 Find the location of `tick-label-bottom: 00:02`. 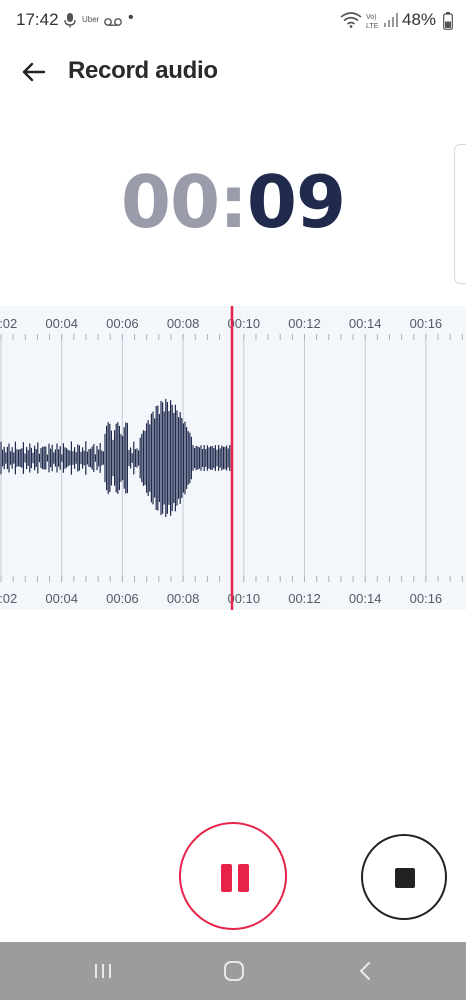

tick-label-bottom: 00:02 is located at coordinates (8, 598).